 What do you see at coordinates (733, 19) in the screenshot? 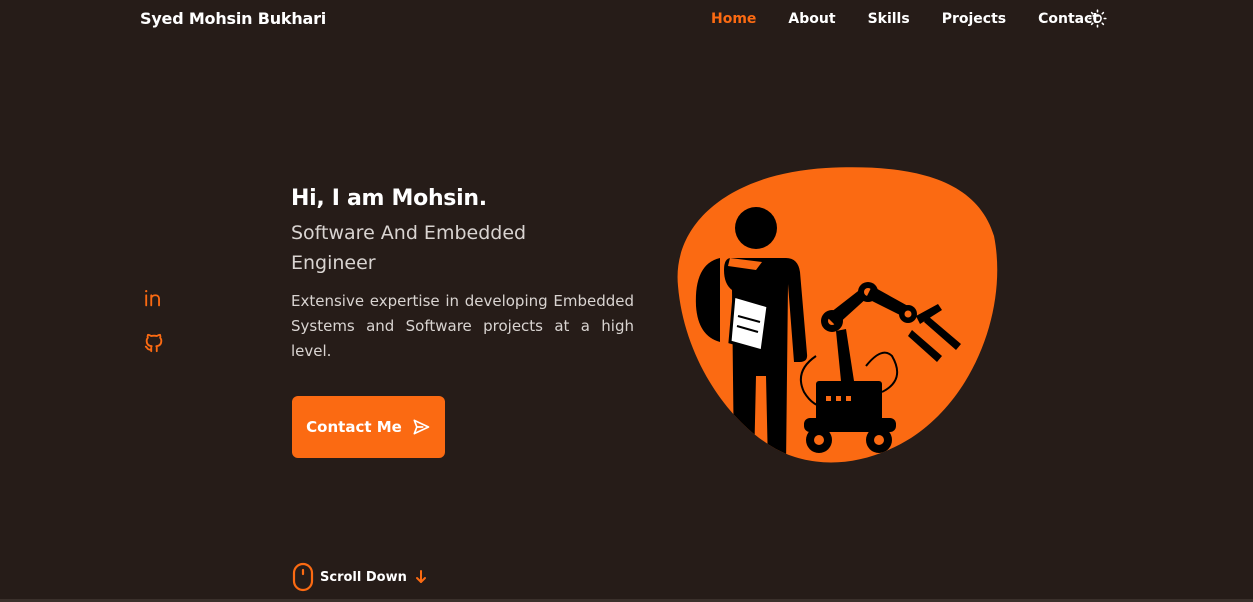
I see `nav-home-link: Home` at bounding box center [733, 19].